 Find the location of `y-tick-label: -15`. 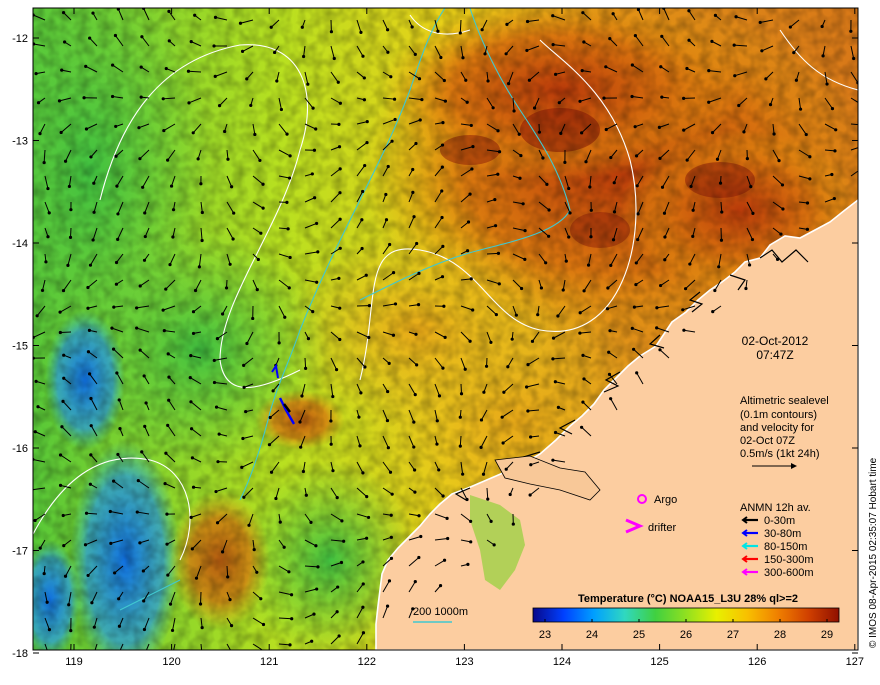

y-tick-label: -15 is located at coordinates (20, 347).